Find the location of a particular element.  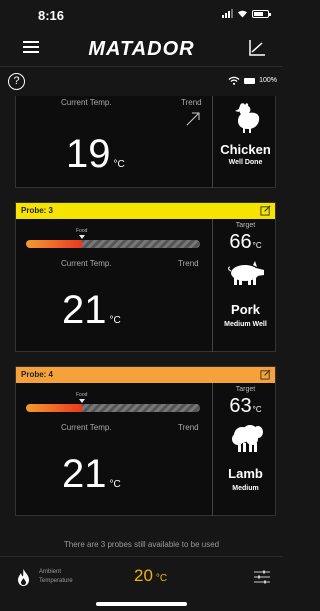

ambient-bar: Ambient Temperature 20 °C is located at coordinates (141, 576).